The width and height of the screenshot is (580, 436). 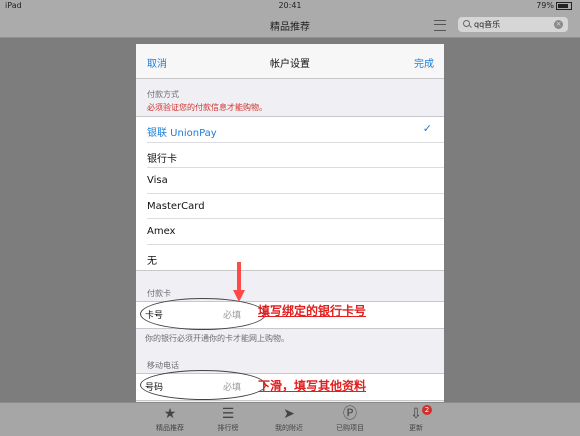 I want to click on update-icon: ⇩, so click(x=416, y=414).